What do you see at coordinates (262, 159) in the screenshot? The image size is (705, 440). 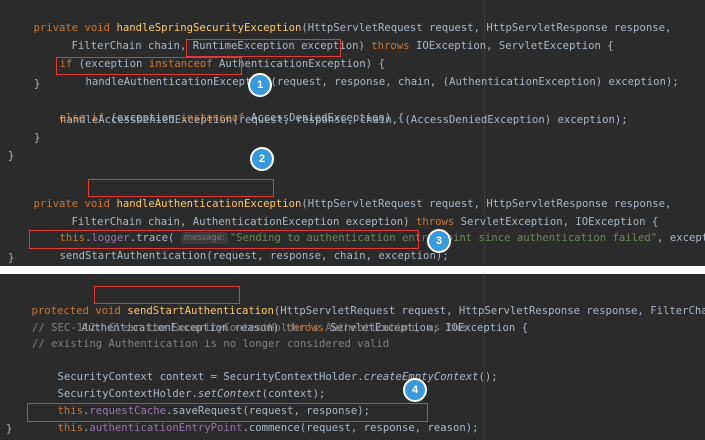 I see `step-badge-2: 2` at bounding box center [262, 159].